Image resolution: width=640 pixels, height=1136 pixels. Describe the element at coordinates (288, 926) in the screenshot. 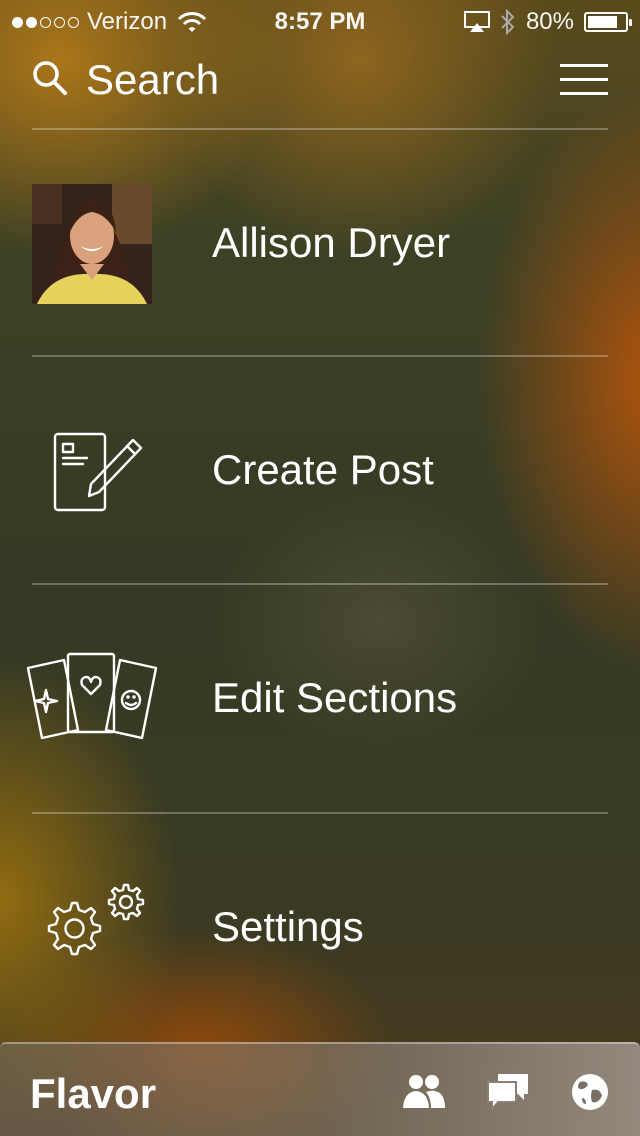

I see `menu-item-label: Settings` at that location.